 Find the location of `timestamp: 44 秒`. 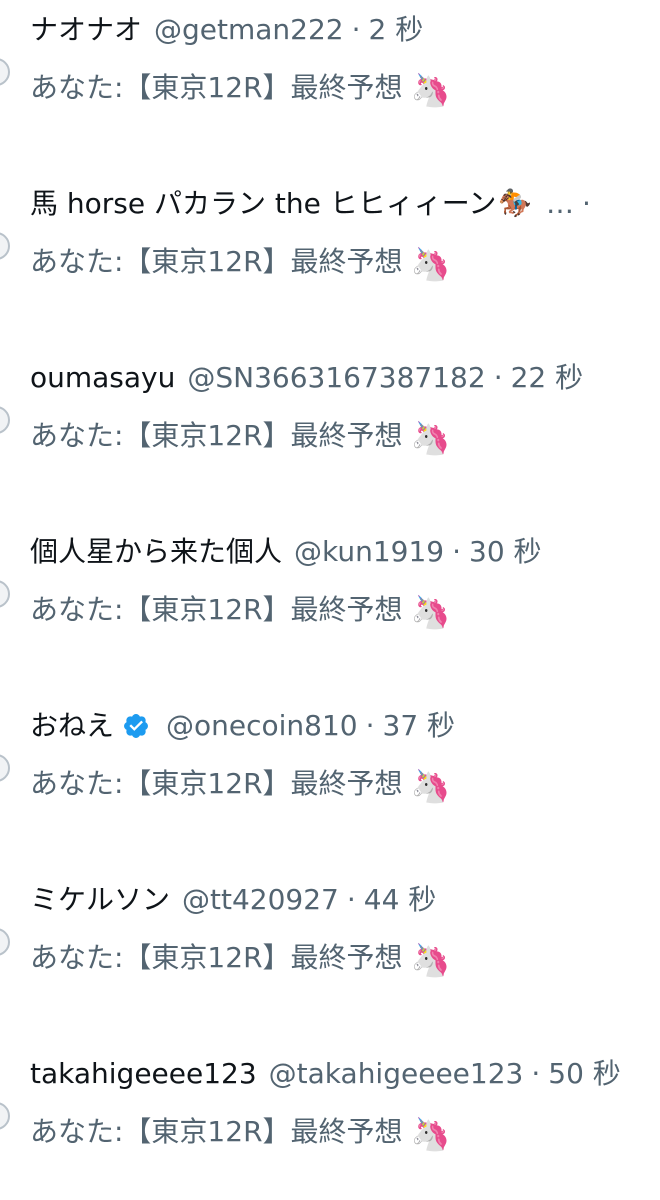

timestamp: 44 秒 is located at coordinates (400, 899).